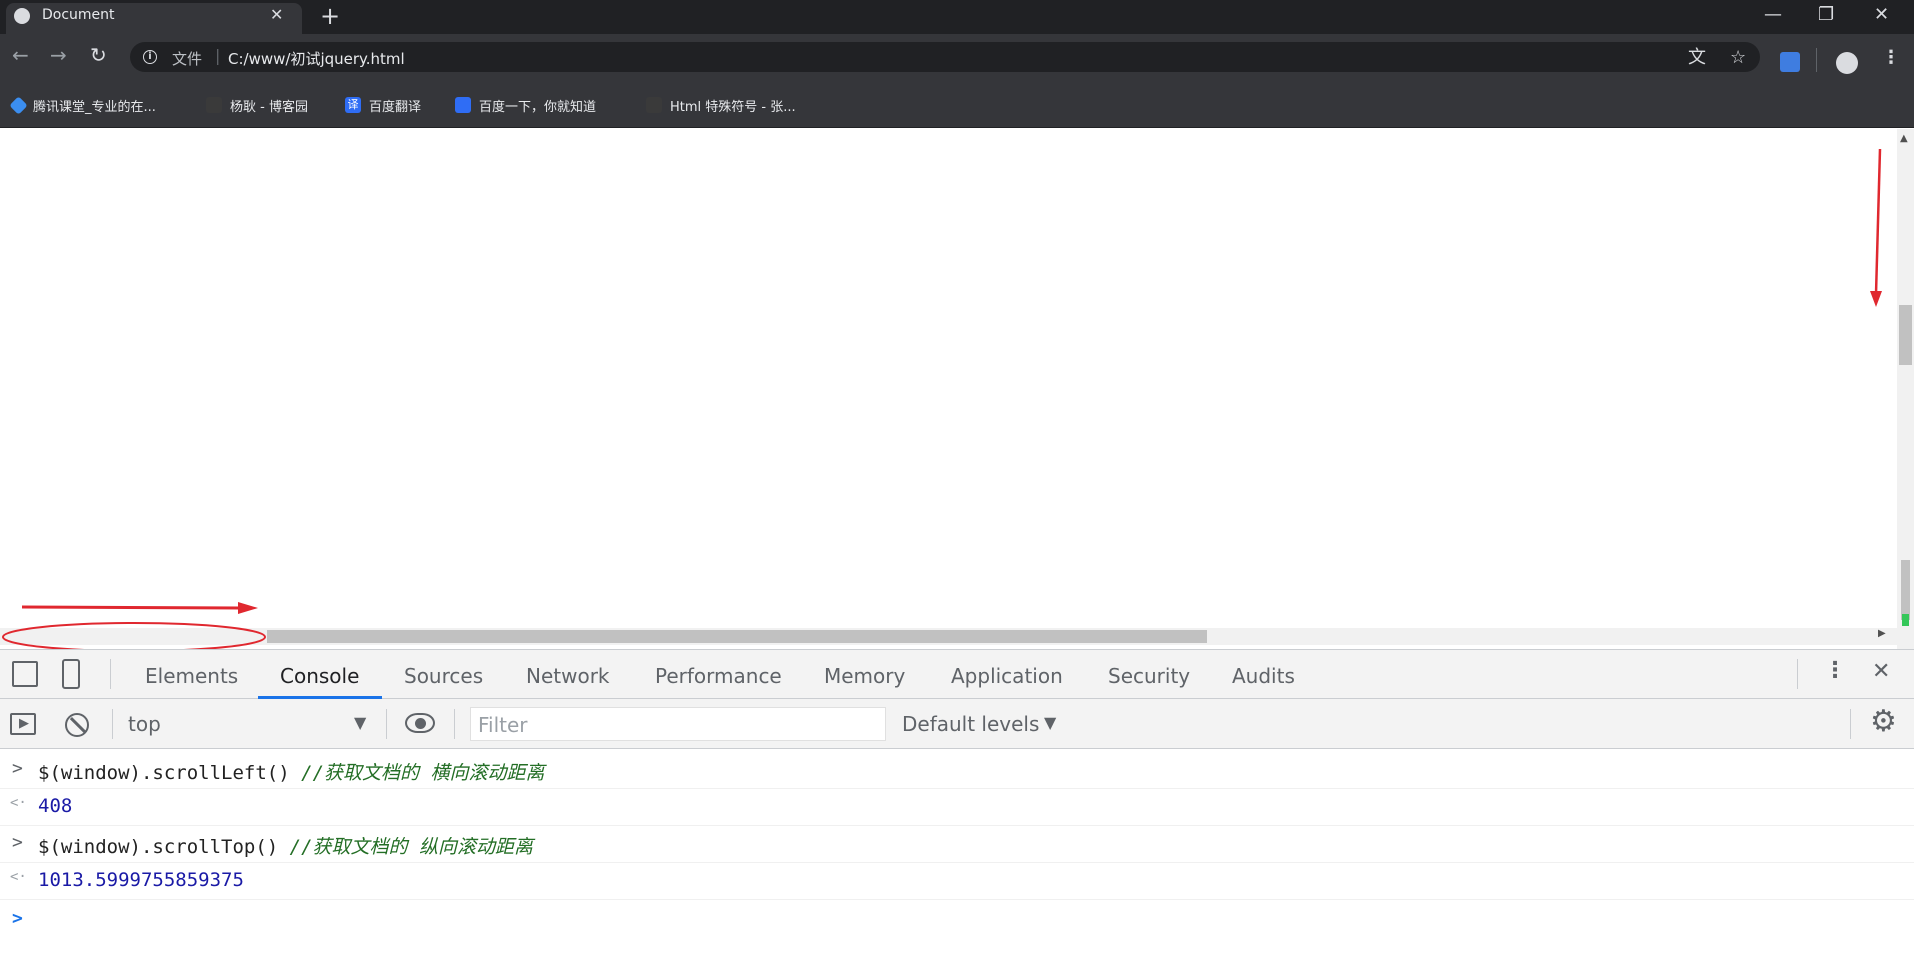 The image size is (1914, 961). What do you see at coordinates (285, 845) in the screenshot?
I see `console-code: $(window).scrollTop() //获取文档的 纵向滚动距离` at bounding box center [285, 845].